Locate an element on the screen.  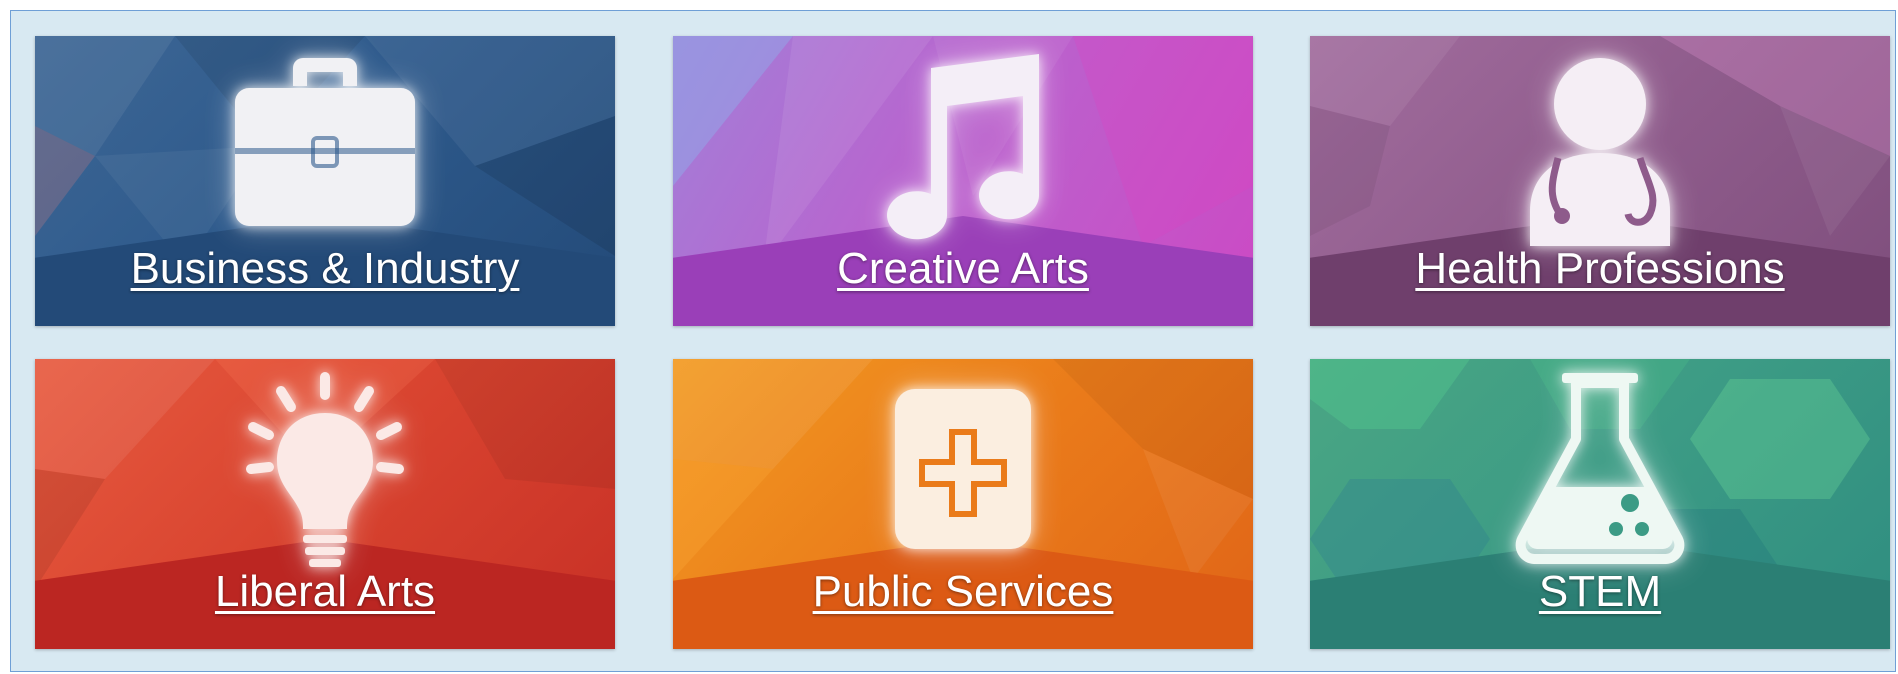
lightbulb-icon is located at coordinates (325, 469).